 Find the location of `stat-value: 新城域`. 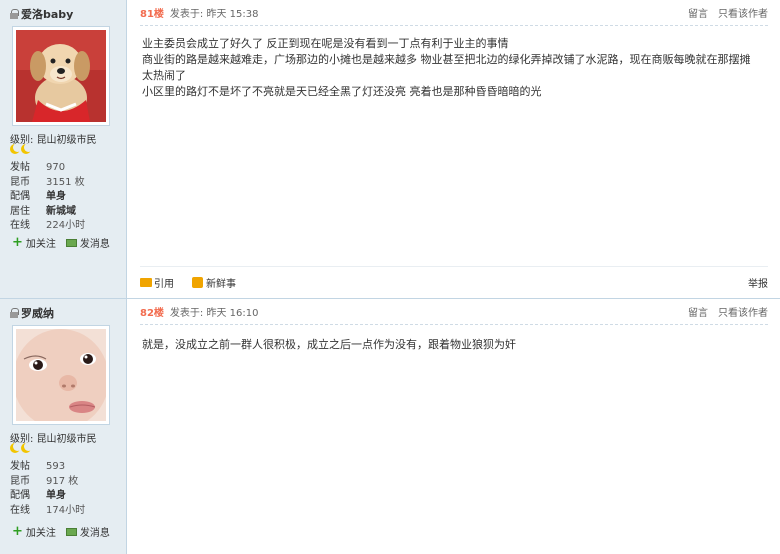

stat-value: 新城域 is located at coordinates (61, 211).